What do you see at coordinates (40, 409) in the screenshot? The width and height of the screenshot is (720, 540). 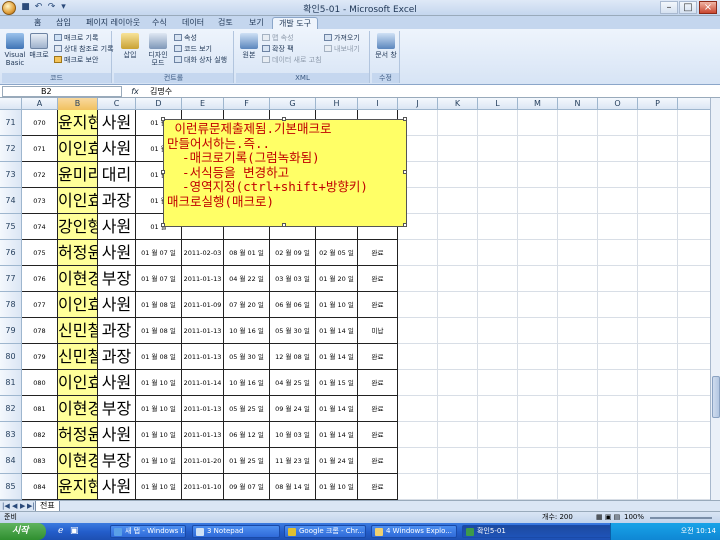 I see `cell-a: 081` at bounding box center [40, 409].